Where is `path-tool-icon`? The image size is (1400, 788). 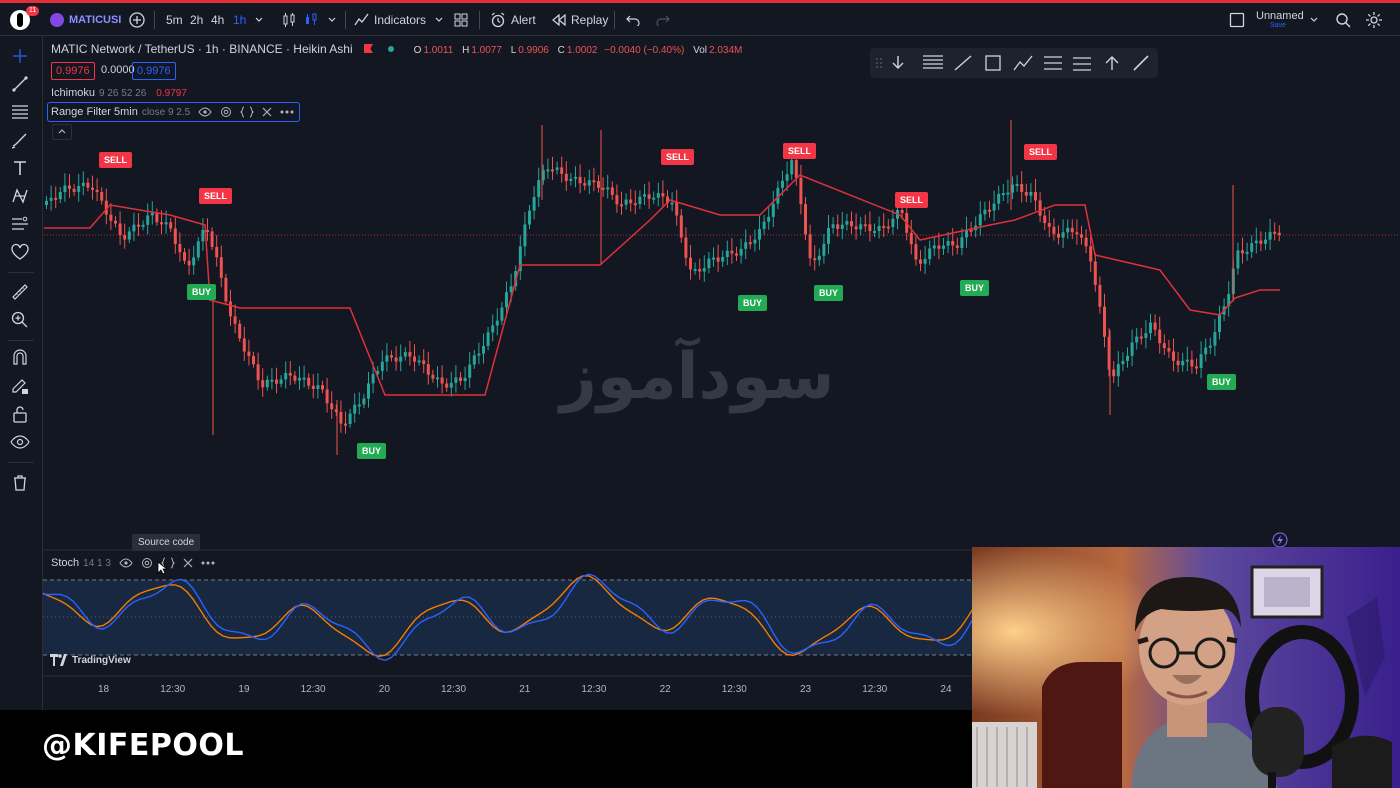 path-tool-icon is located at coordinates (1023, 63).